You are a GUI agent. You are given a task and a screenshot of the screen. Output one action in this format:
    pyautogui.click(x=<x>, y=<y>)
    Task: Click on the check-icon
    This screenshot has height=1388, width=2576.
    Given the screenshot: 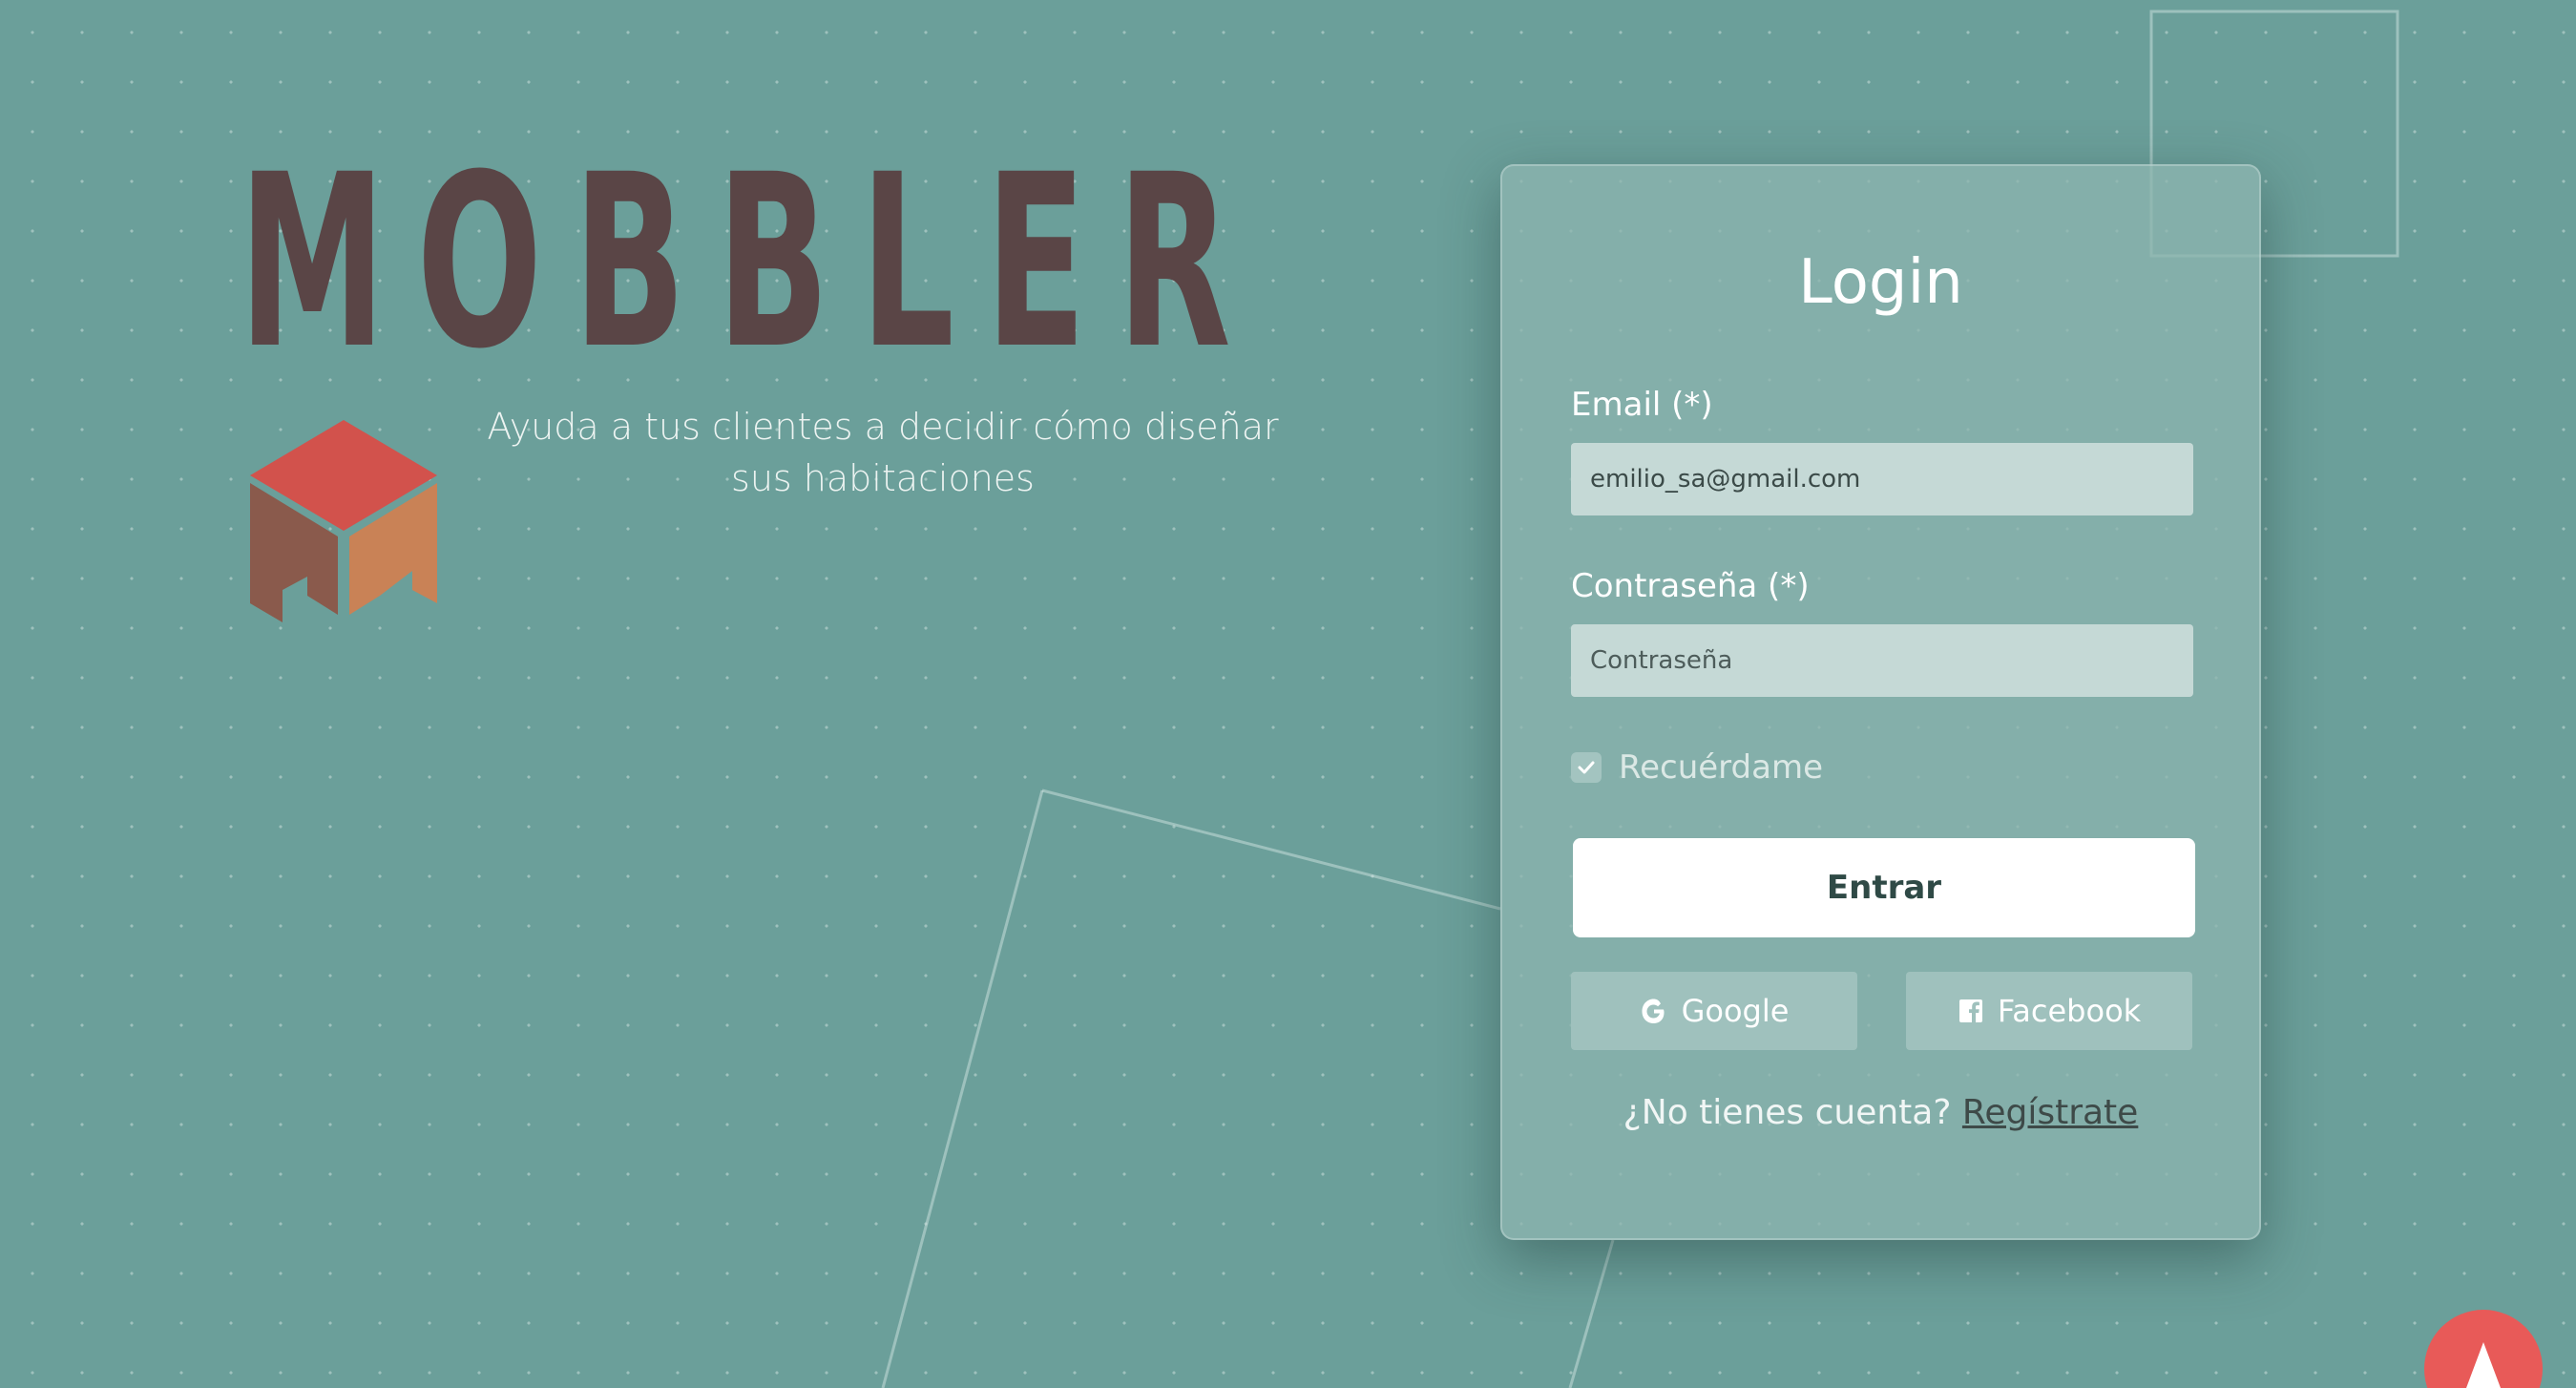 What is the action you would take?
    pyautogui.click(x=1586, y=768)
    